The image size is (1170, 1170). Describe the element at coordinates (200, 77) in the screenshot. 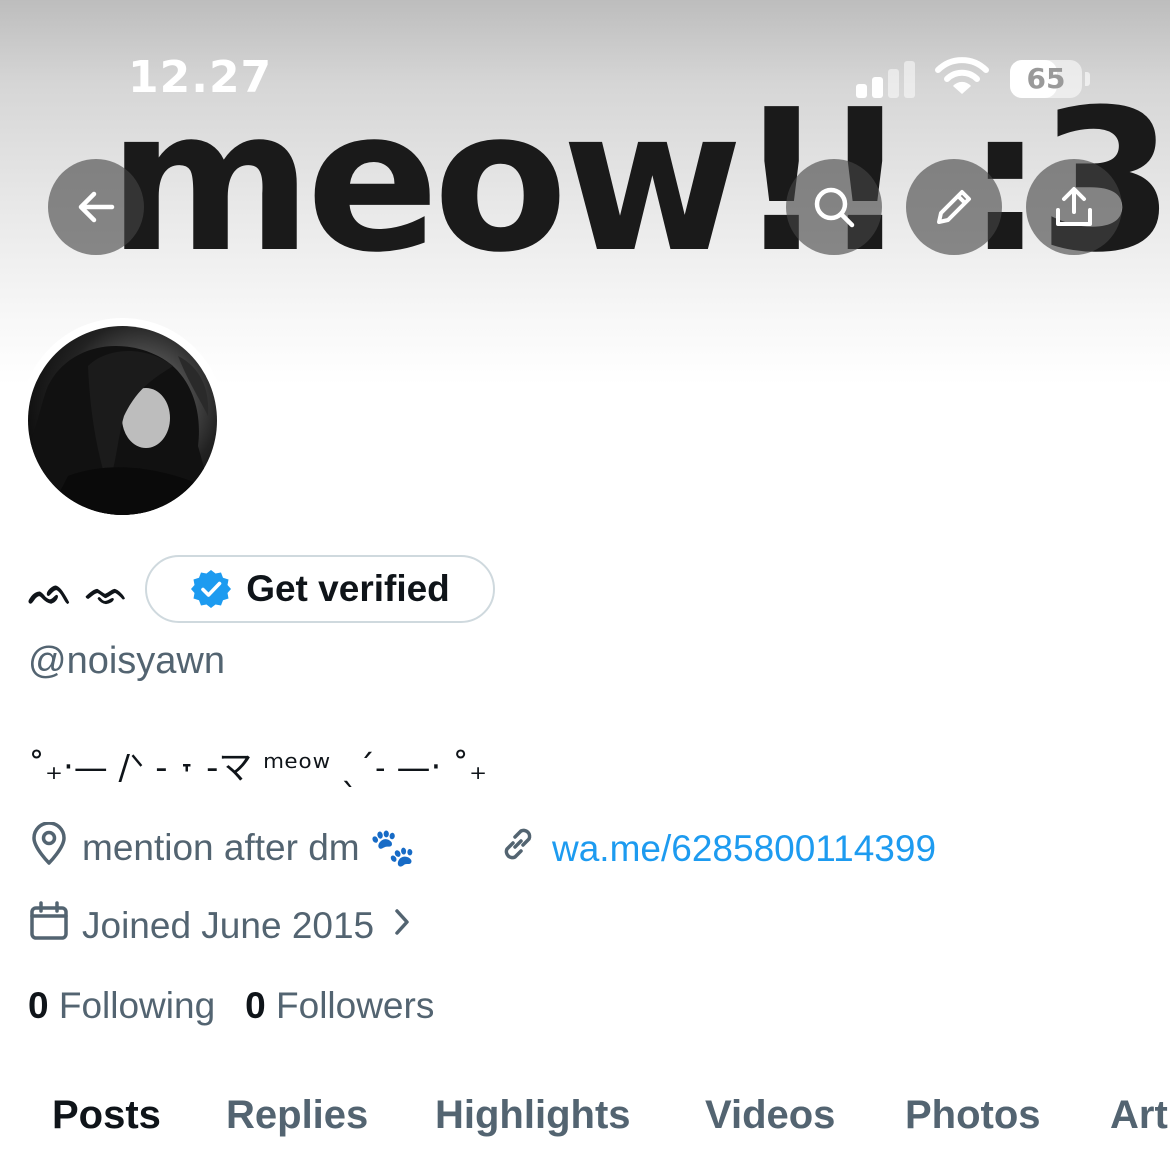

I see `status-time: 12.27` at that location.